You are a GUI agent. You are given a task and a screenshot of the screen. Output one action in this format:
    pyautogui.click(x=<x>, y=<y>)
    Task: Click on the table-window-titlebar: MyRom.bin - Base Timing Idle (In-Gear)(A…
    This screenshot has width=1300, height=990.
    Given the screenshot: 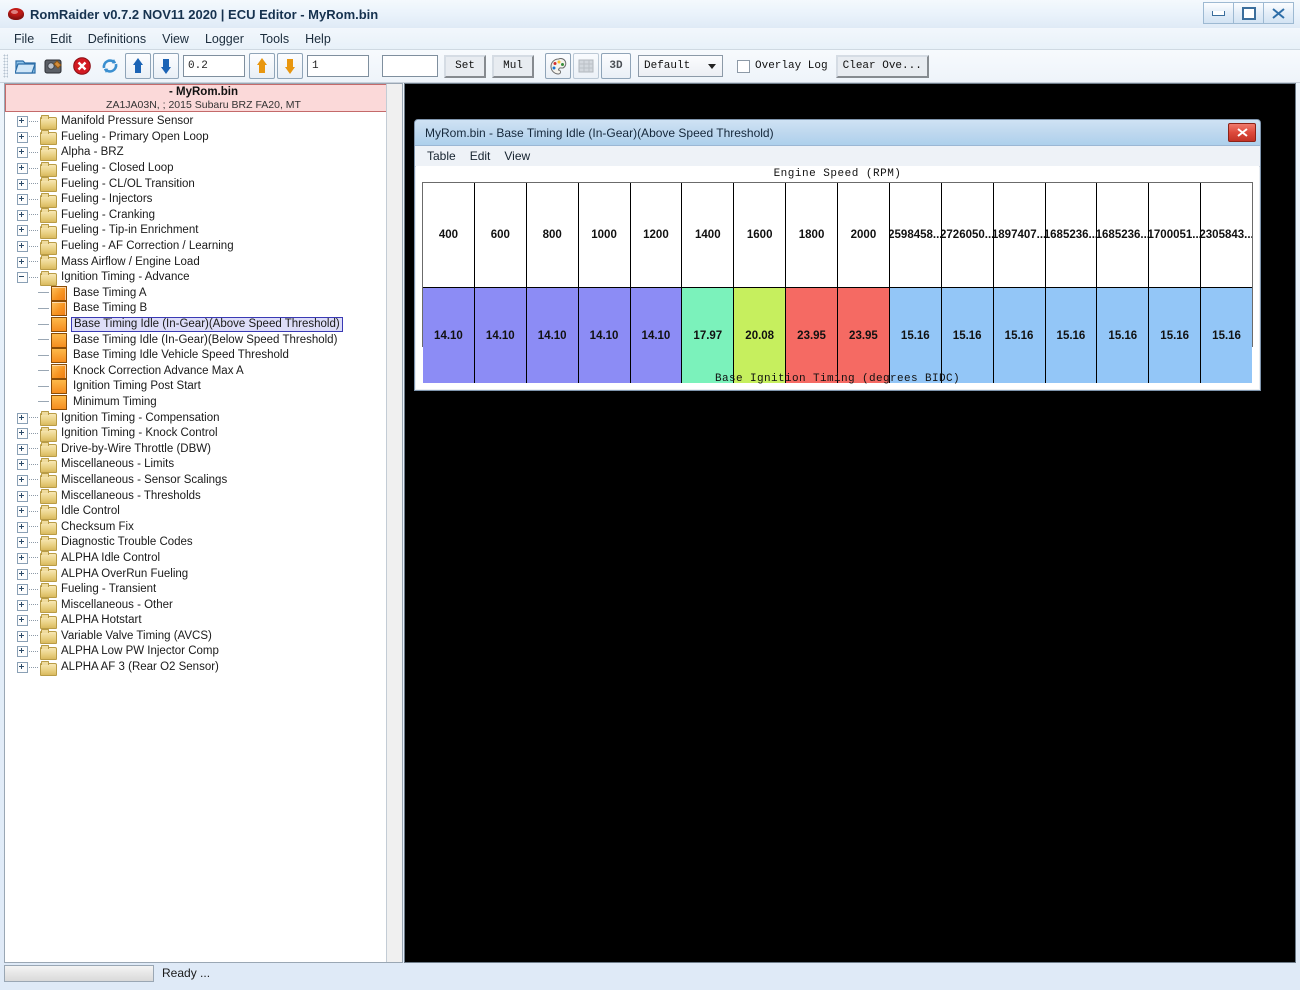 What is the action you would take?
    pyautogui.click(x=837, y=133)
    